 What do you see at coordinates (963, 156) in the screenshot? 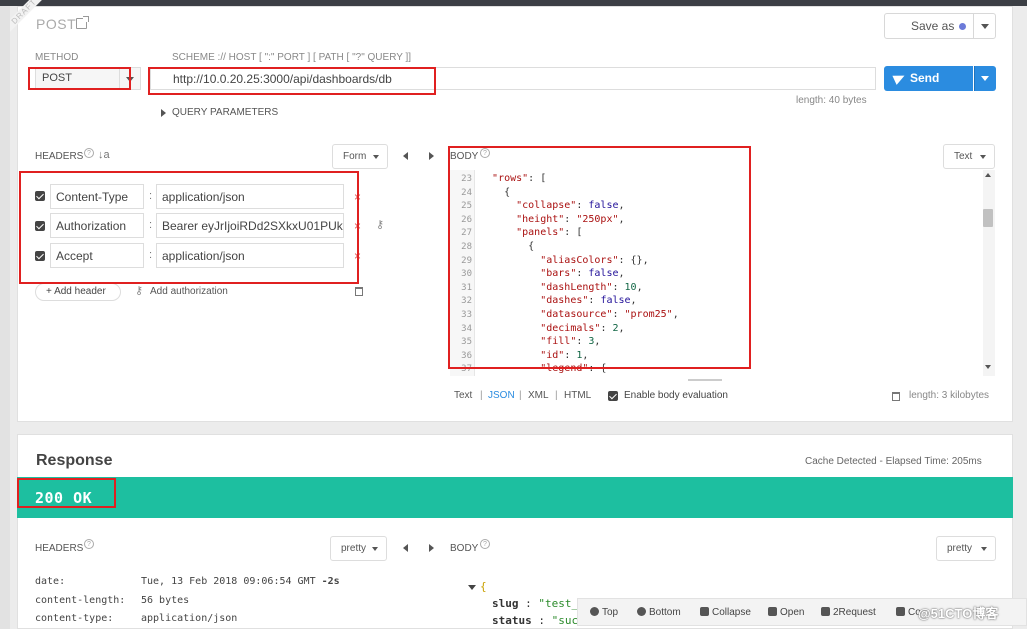
I see `body-mode-label: Text` at bounding box center [963, 156].